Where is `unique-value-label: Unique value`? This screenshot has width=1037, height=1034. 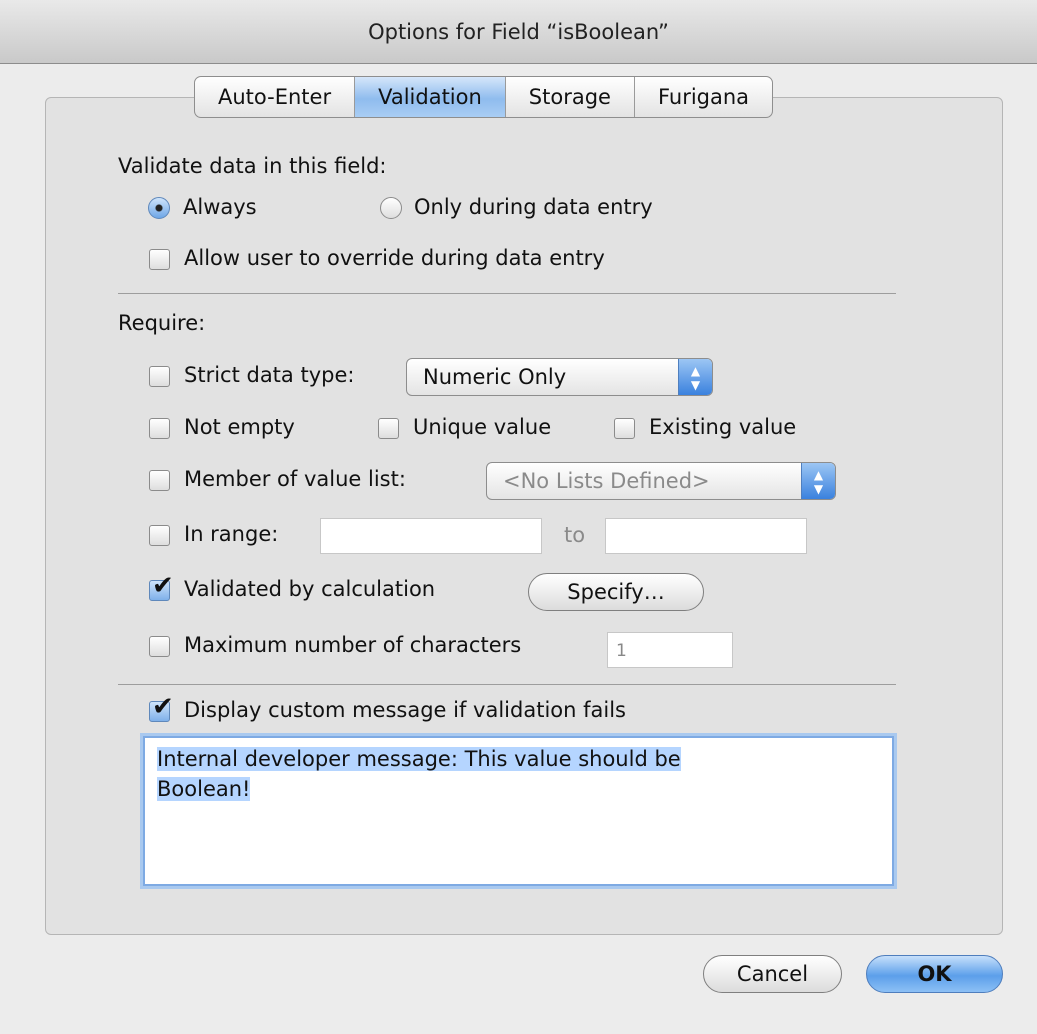 unique-value-label: Unique value is located at coordinates (482, 427).